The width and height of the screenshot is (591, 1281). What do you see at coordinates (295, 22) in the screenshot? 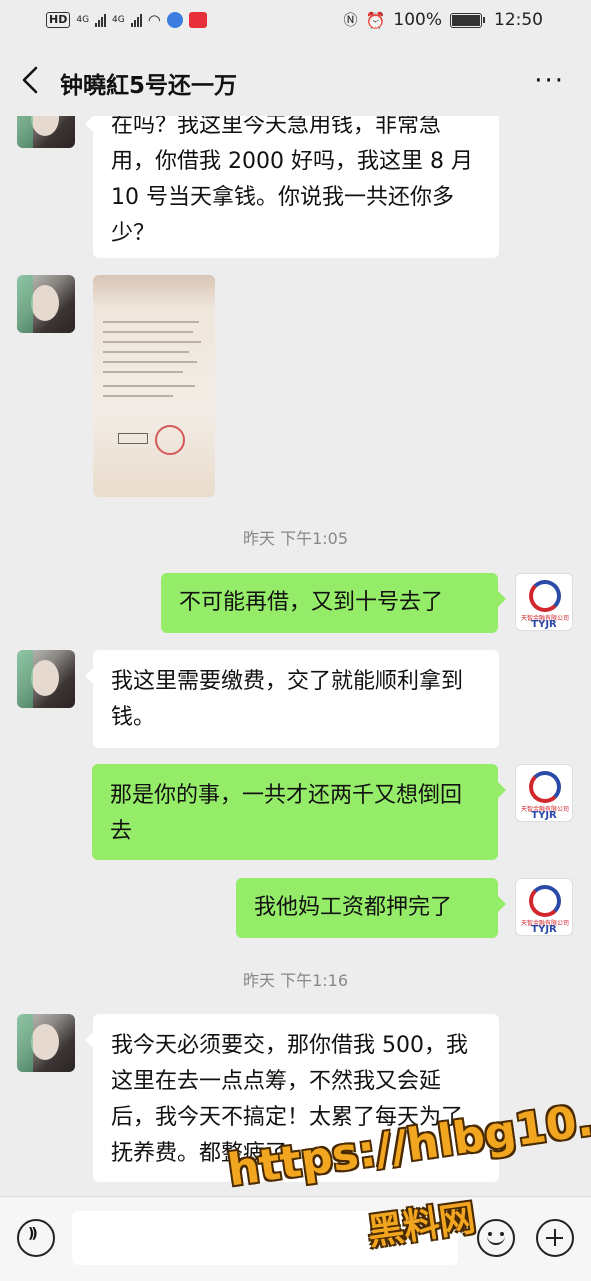
I see `status-bar: HD 4G 4G ◠ Ⓝ ⏰ 100% 12:50` at bounding box center [295, 22].